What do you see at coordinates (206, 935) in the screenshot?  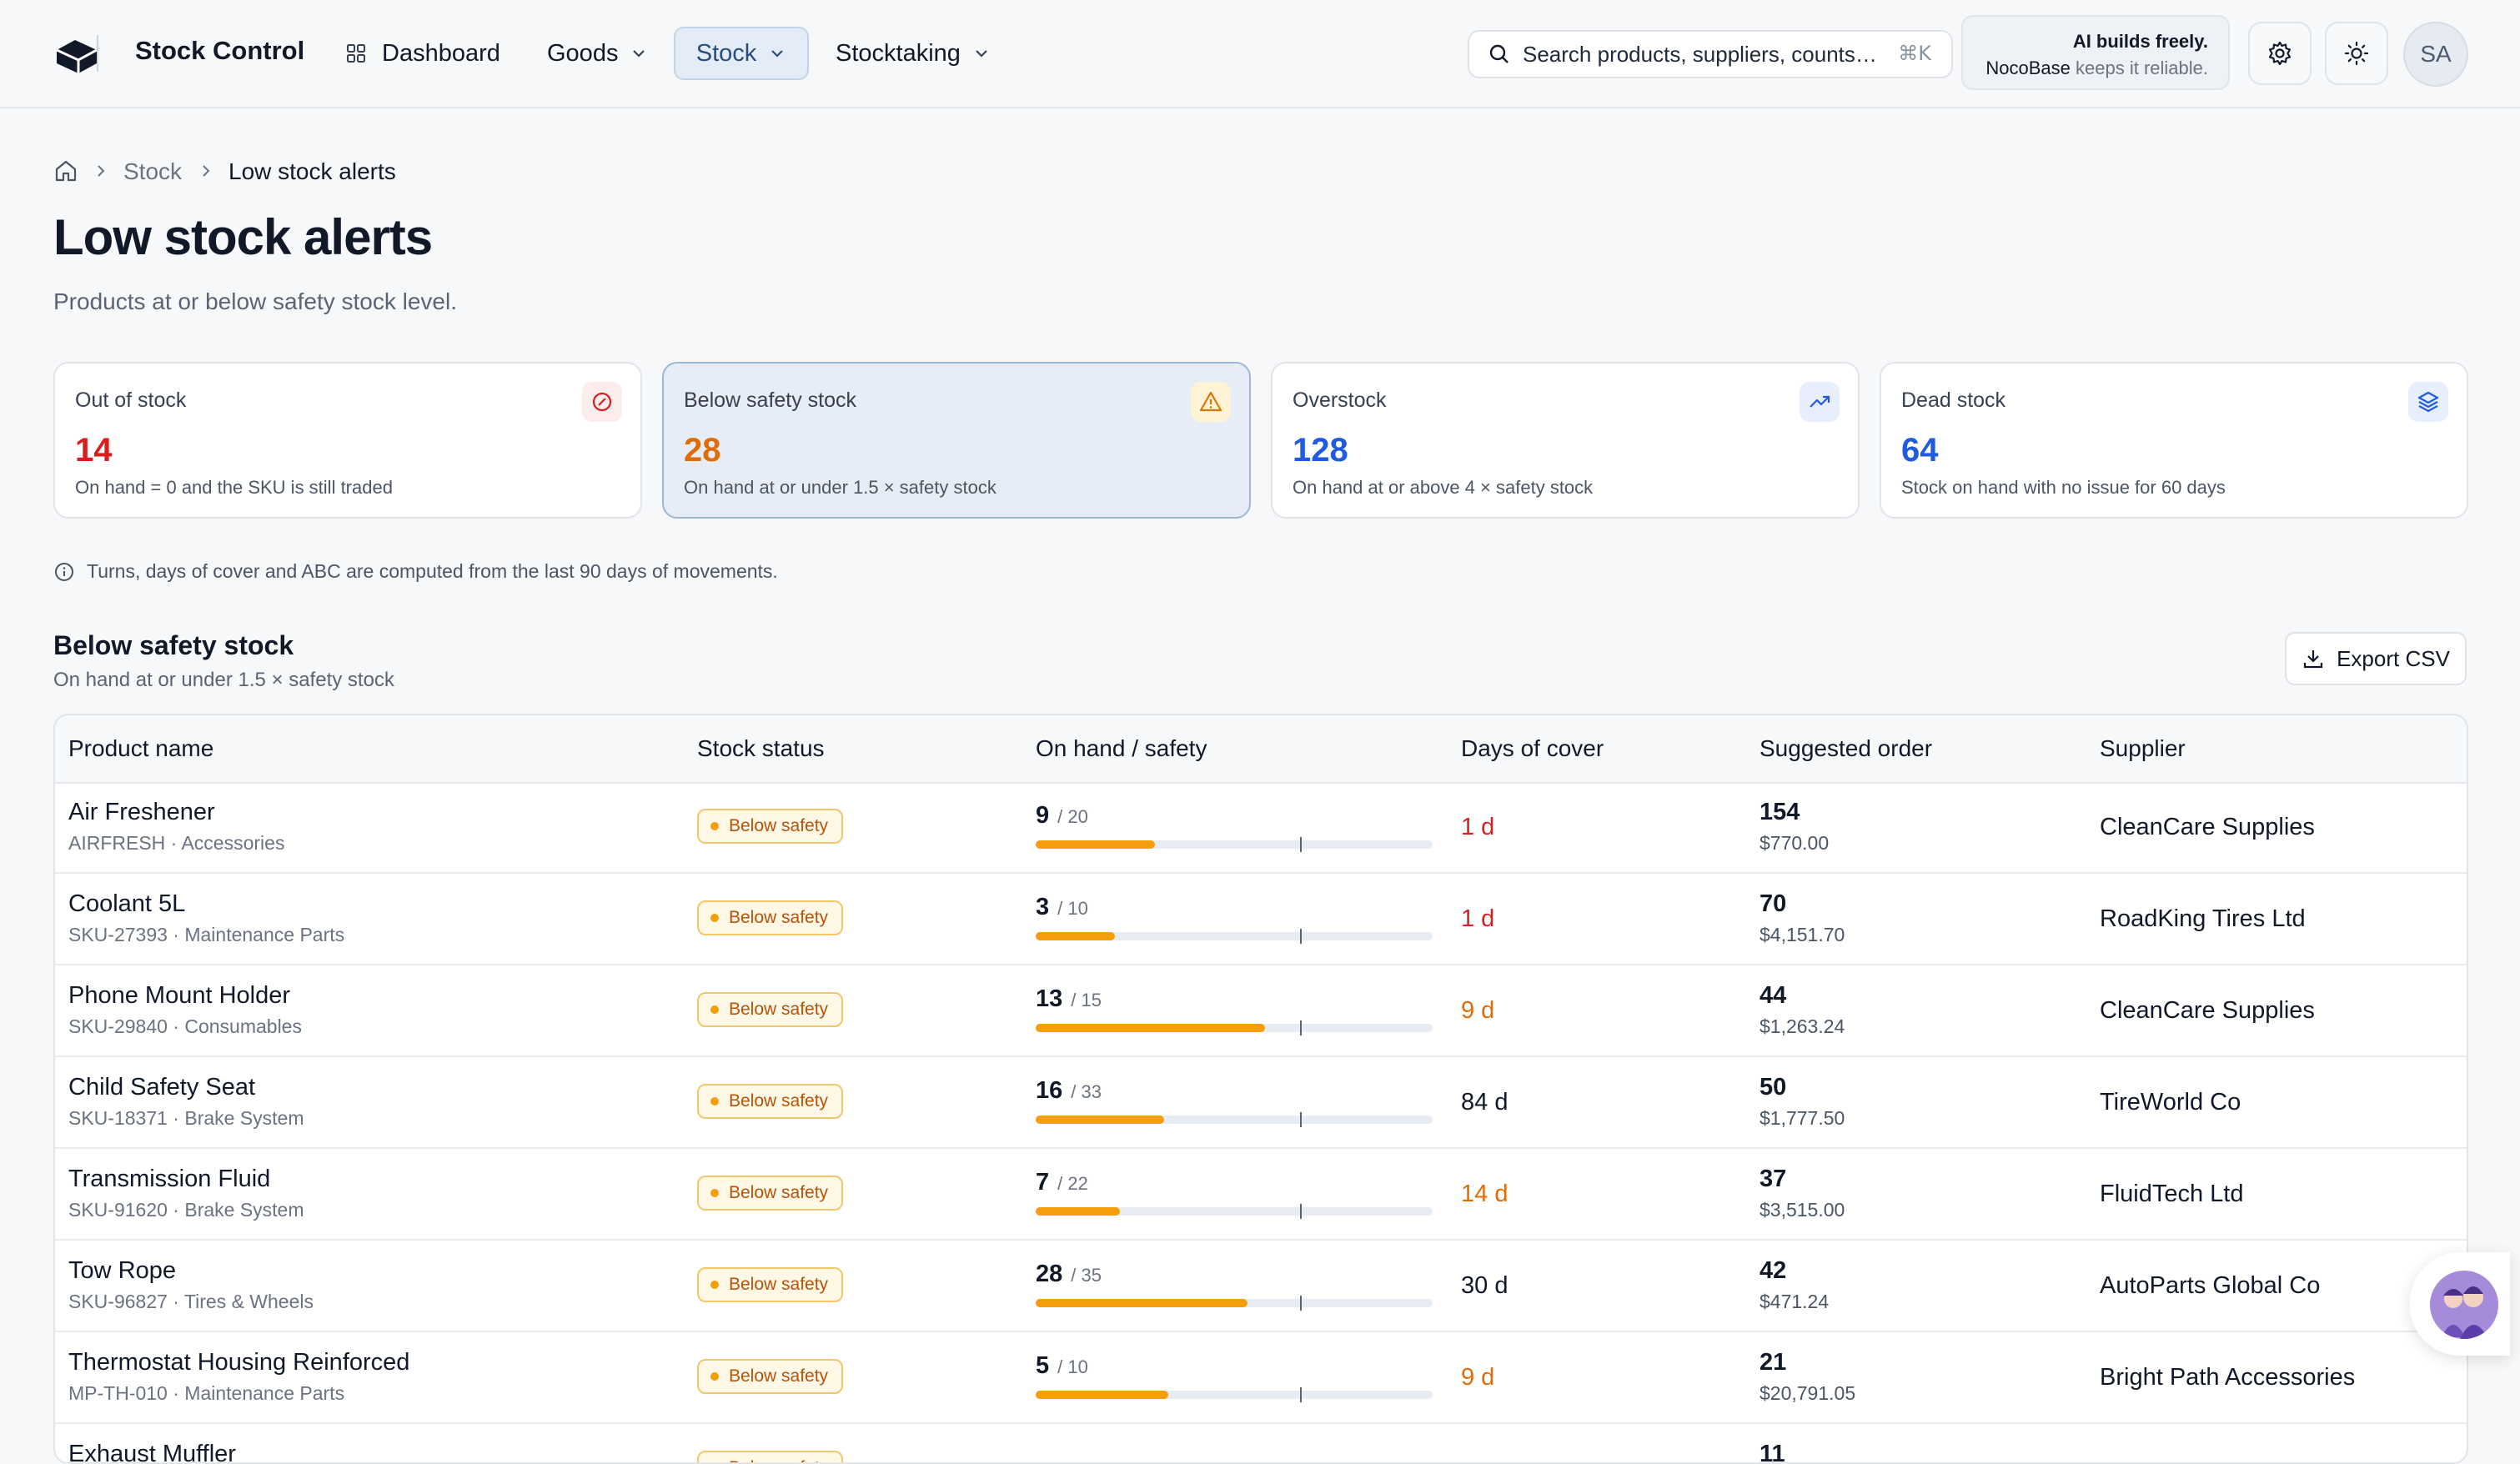 I see `product-sku-category: SKU-27393 · Maintenance Parts` at bounding box center [206, 935].